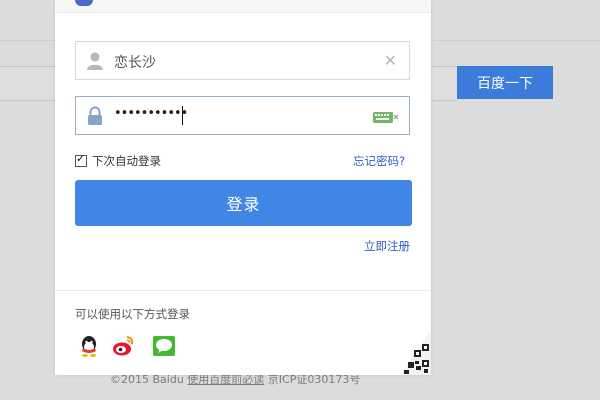  Describe the element at coordinates (95, 115) in the screenshot. I see `lock-icon` at that location.